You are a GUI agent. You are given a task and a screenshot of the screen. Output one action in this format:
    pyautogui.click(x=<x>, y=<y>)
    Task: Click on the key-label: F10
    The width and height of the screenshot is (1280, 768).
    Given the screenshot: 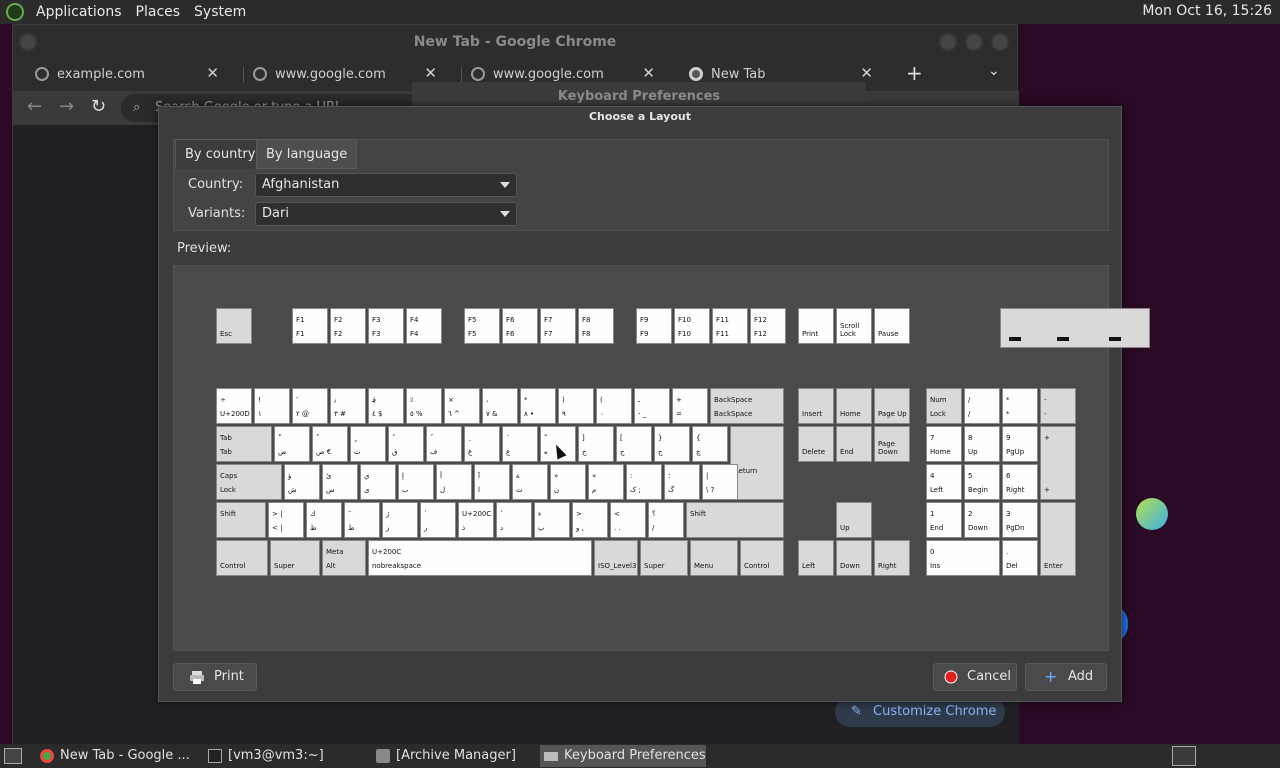 What is the action you would take?
    pyautogui.click(x=684, y=320)
    